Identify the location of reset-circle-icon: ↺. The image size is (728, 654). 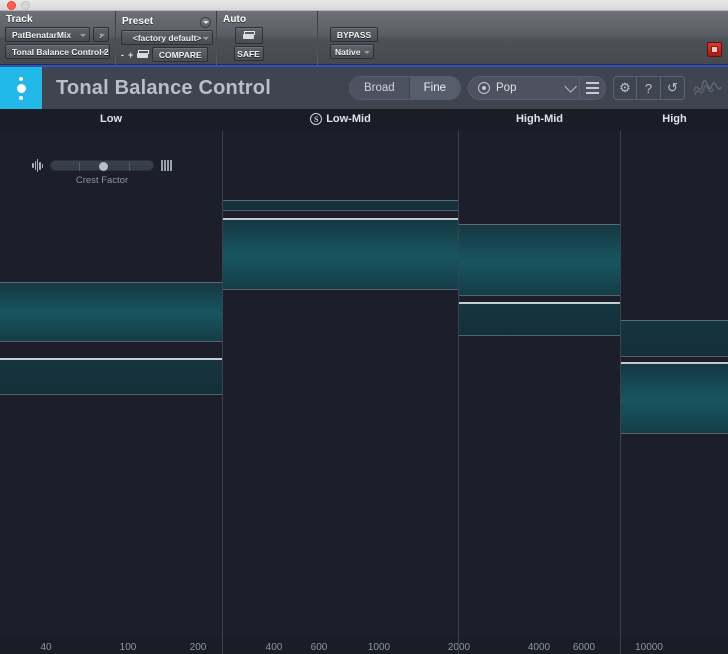
(672, 87).